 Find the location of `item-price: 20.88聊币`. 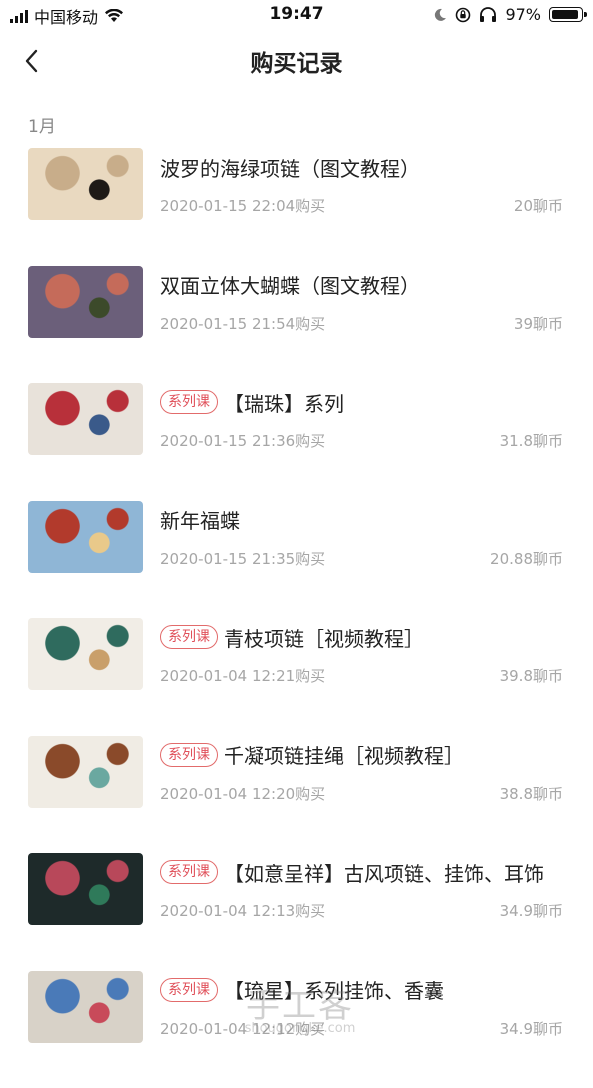

item-price: 20.88聊币 is located at coordinates (526, 558).